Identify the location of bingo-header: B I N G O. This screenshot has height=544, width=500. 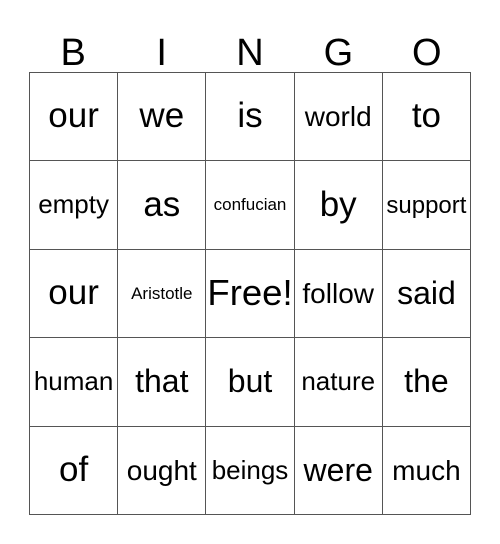
(250, 48).